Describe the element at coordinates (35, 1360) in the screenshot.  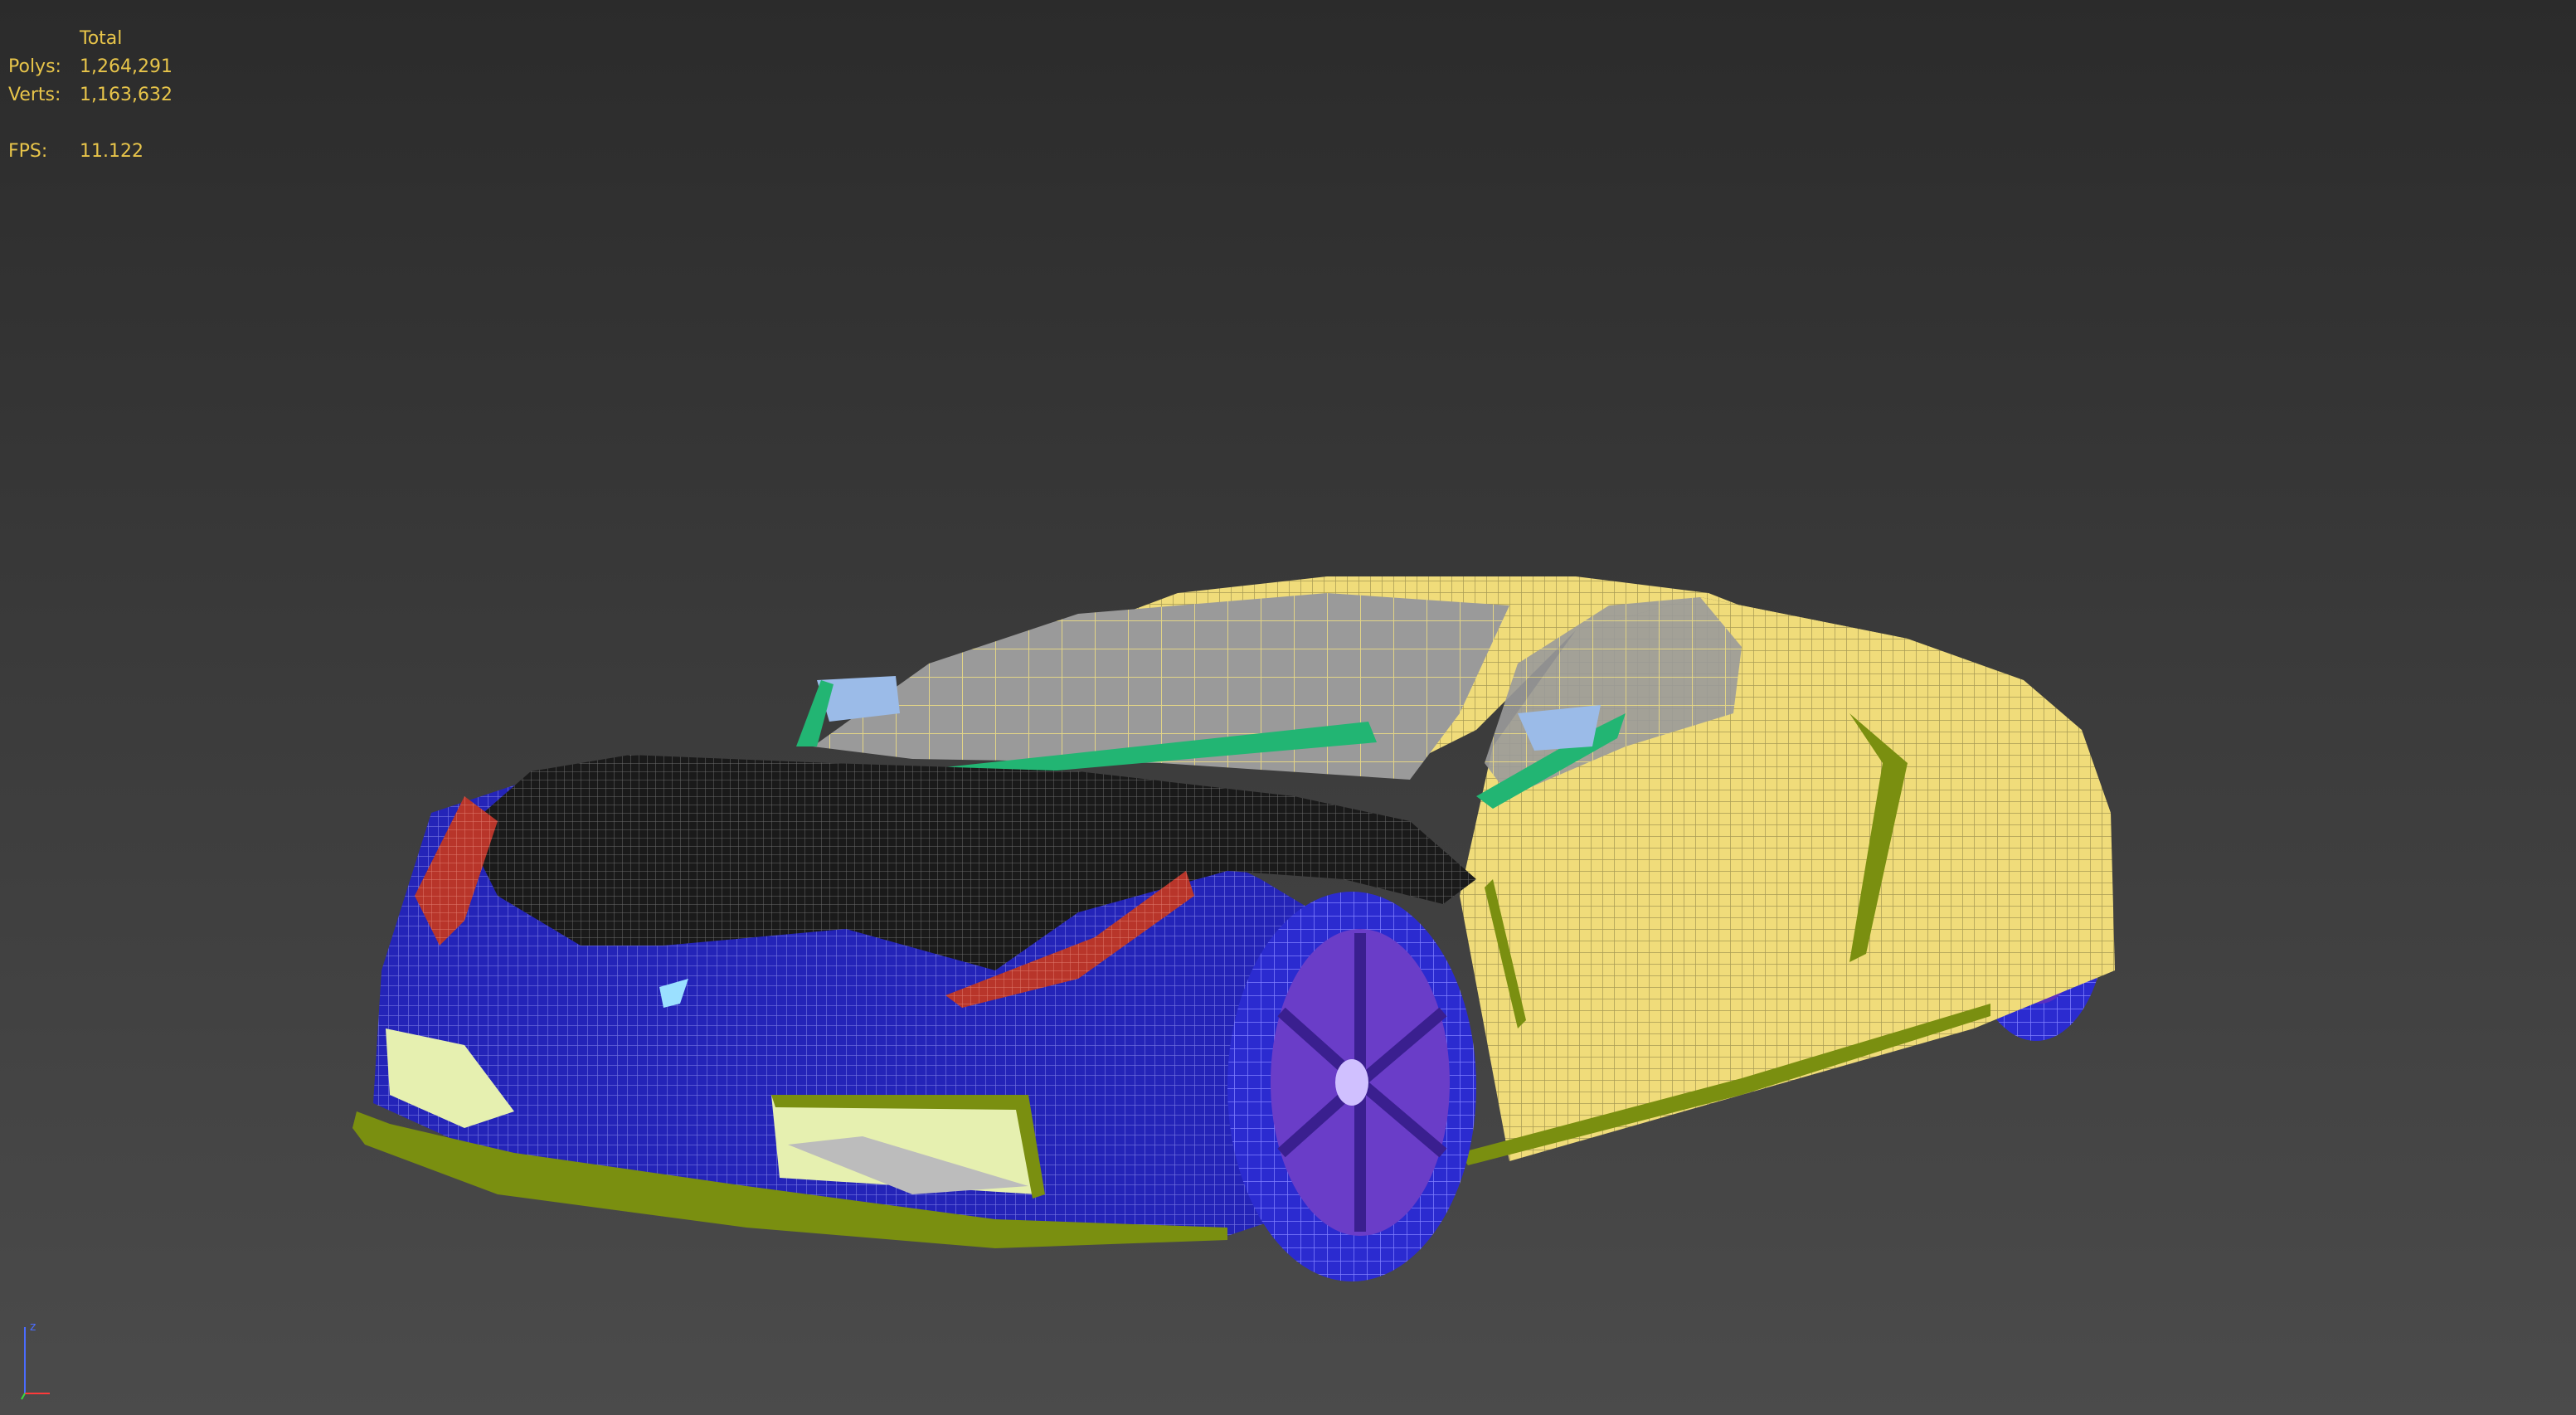
I see `axis-gizmo: z` at that location.